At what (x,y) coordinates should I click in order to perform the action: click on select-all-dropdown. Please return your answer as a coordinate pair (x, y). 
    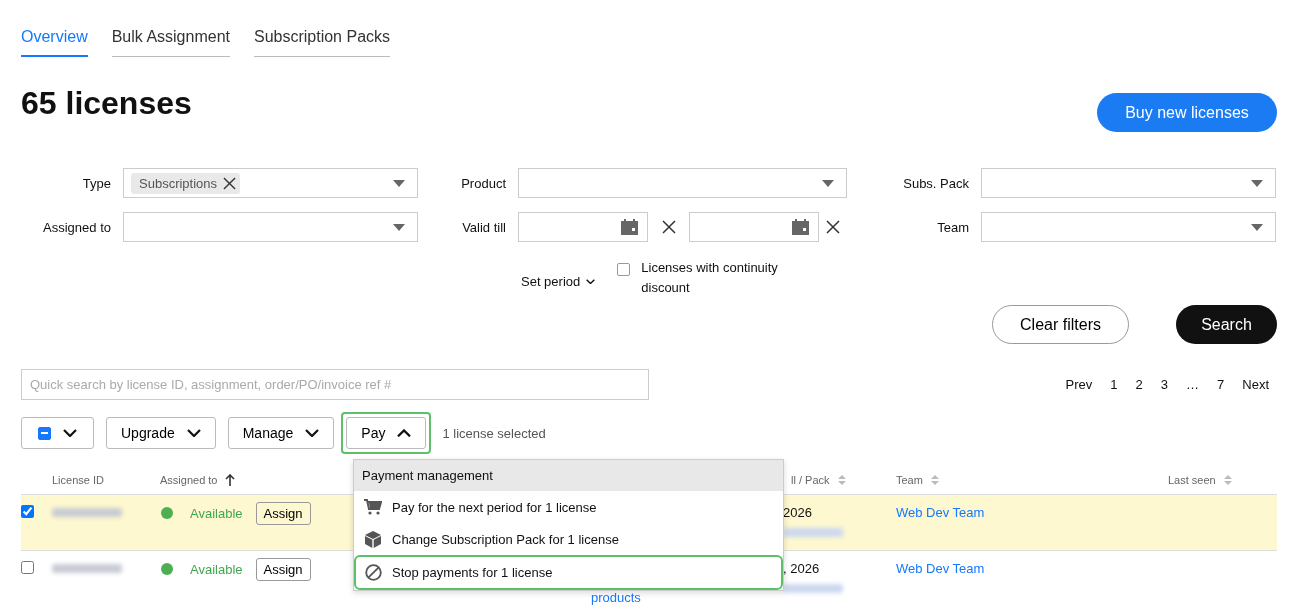
    Looking at the image, I should click on (57, 433).